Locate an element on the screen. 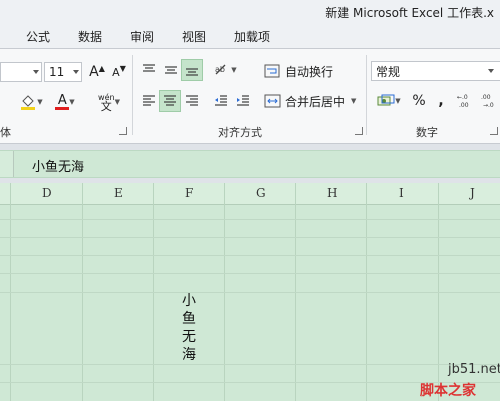 The height and width of the screenshot is (401, 500). tab-formulas: 公式 is located at coordinates (38, 36).